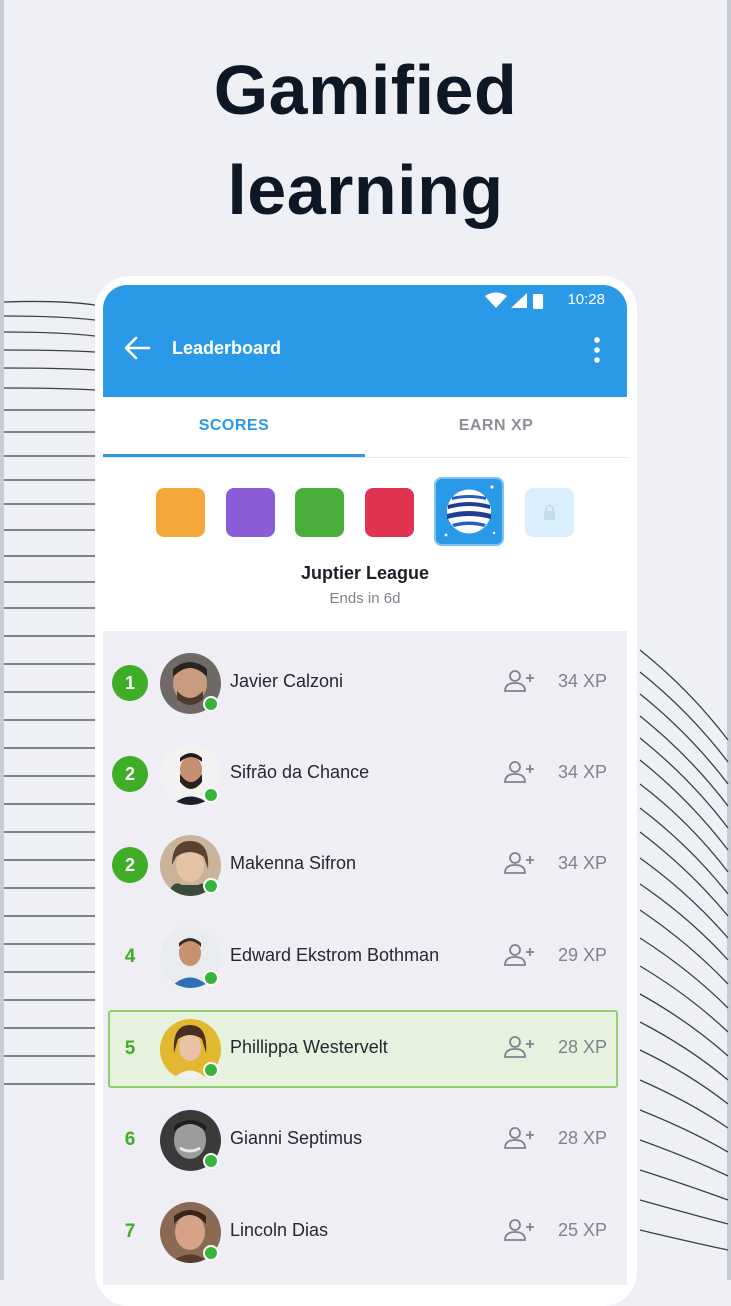  Describe the element at coordinates (582, 1230) in the screenshot. I see `player-xp: 25 XP` at that location.